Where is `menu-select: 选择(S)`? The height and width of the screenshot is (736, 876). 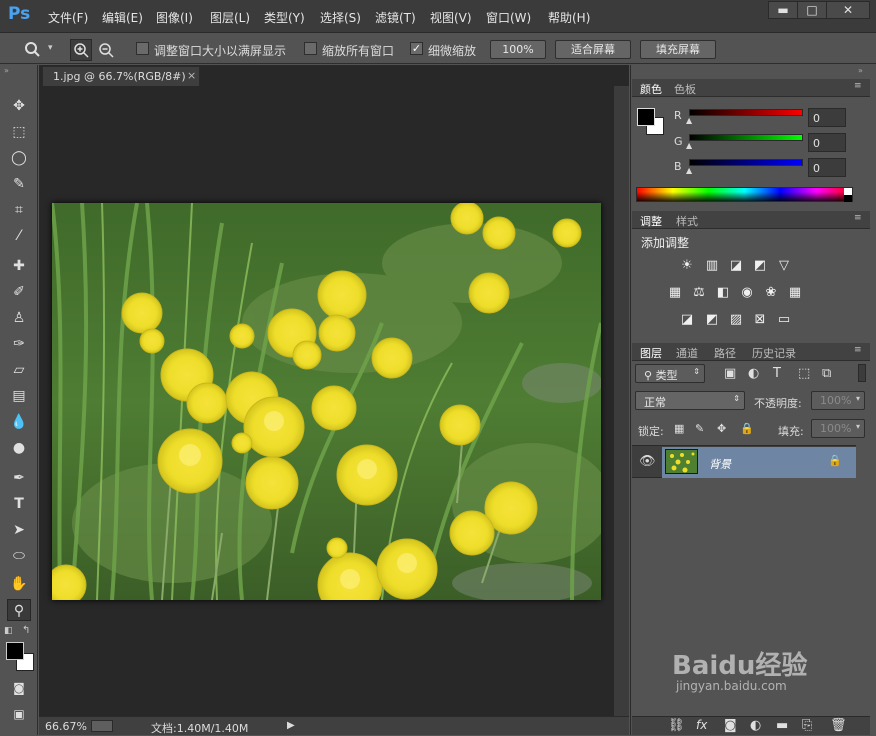
menu-select: 选择(S) is located at coordinates (340, 17).